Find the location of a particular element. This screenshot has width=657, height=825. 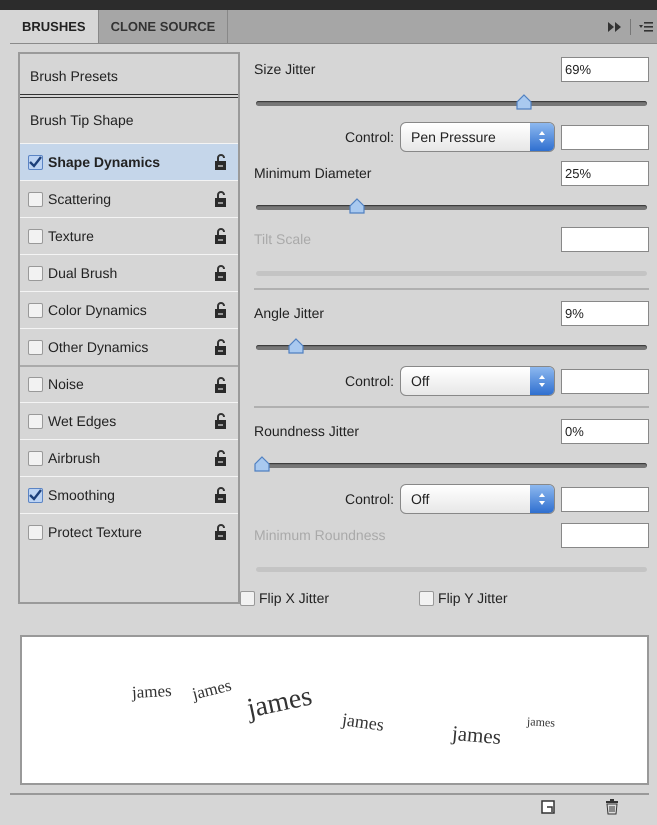

item-label: Wet Edges is located at coordinates (83, 421).